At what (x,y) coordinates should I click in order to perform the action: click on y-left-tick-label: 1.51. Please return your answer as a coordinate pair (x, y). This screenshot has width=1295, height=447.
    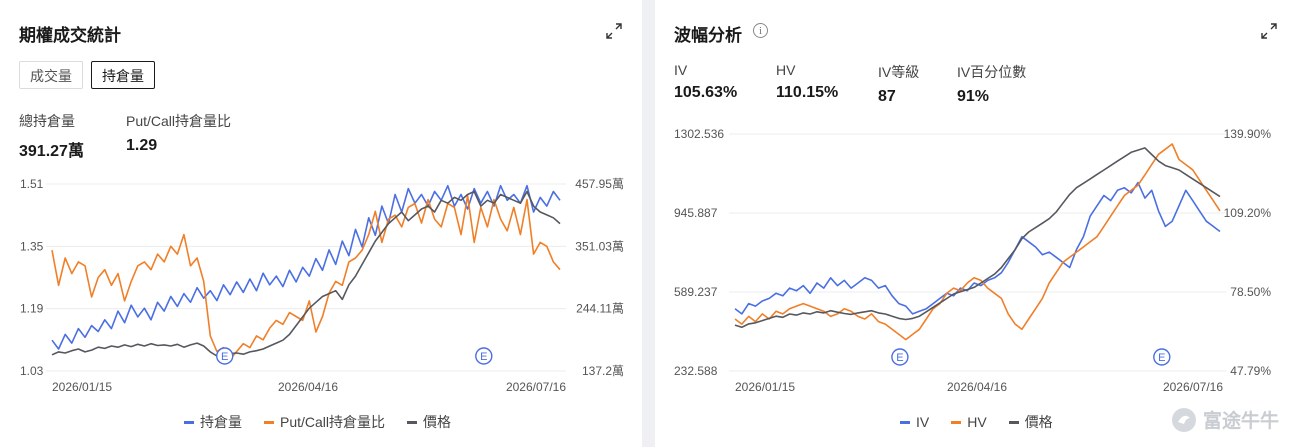
    Looking at the image, I should click on (32, 184).